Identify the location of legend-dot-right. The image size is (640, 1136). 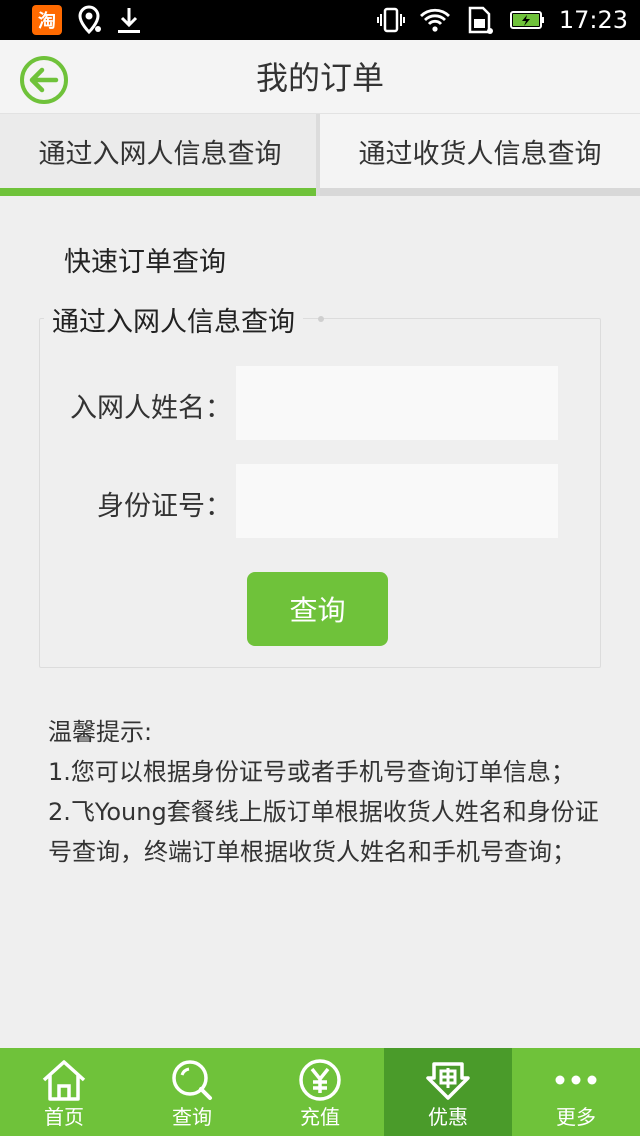
(321, 319).